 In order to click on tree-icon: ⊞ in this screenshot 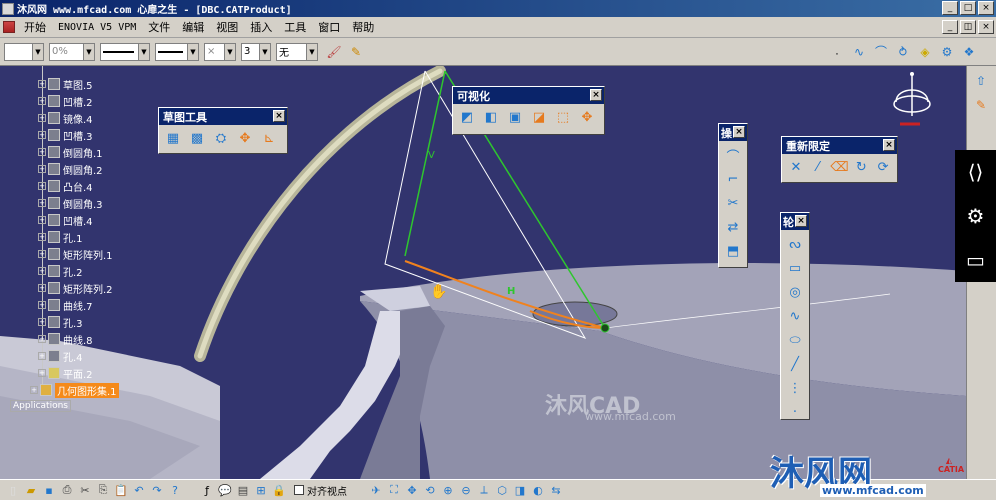, I will do `click(261, 490)`.